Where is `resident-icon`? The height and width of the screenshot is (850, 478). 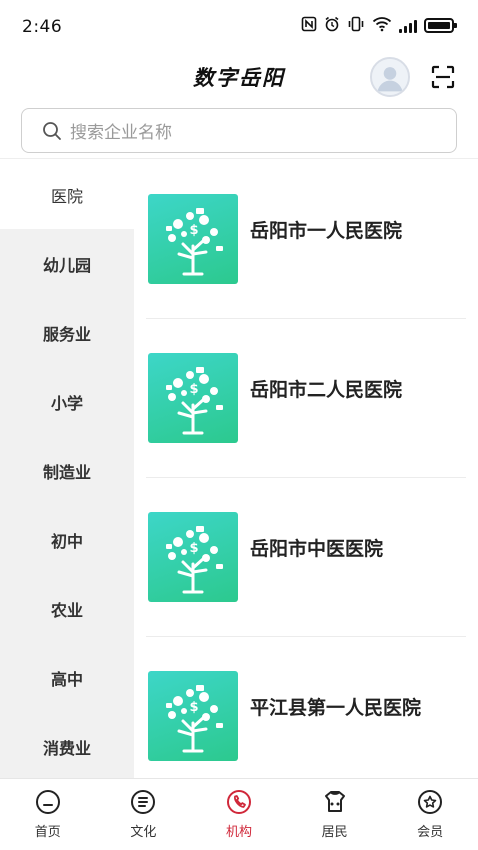
resident-icon is located at coordinates (334, 801).